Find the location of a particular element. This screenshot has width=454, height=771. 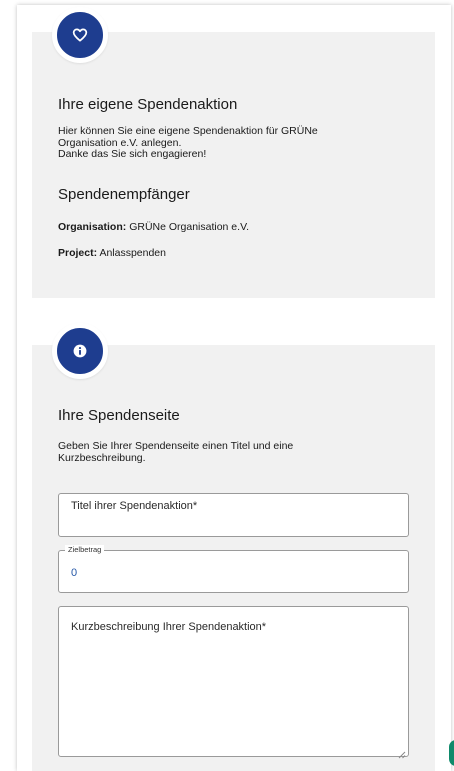

organisation-row: Organisation: GRÜNe Organisation e.V. is located at coordinates (153, 227).